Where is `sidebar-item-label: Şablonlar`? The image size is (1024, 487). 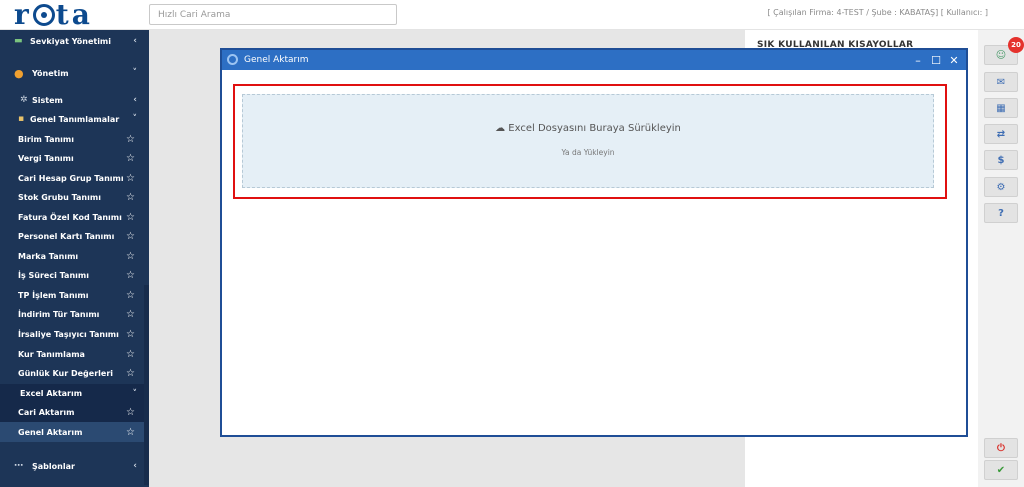
sidebar-item-label: Şablonlar is located at coordinates (53, 466).